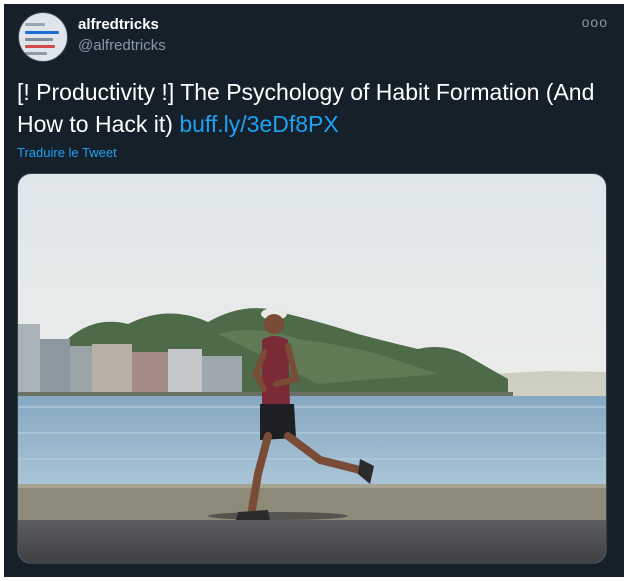  I want to click on display-name: alfredtricks, so click(118, 24).